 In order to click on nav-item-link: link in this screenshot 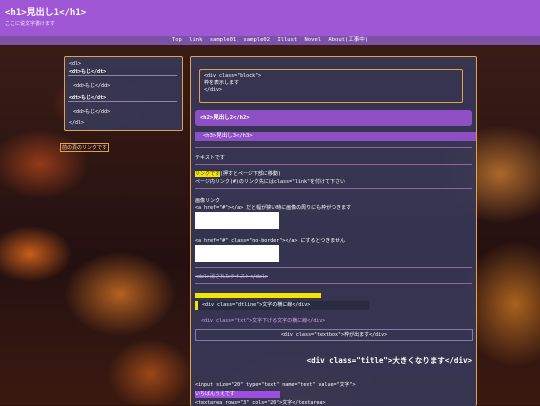, I will do `click(195, 40)`.